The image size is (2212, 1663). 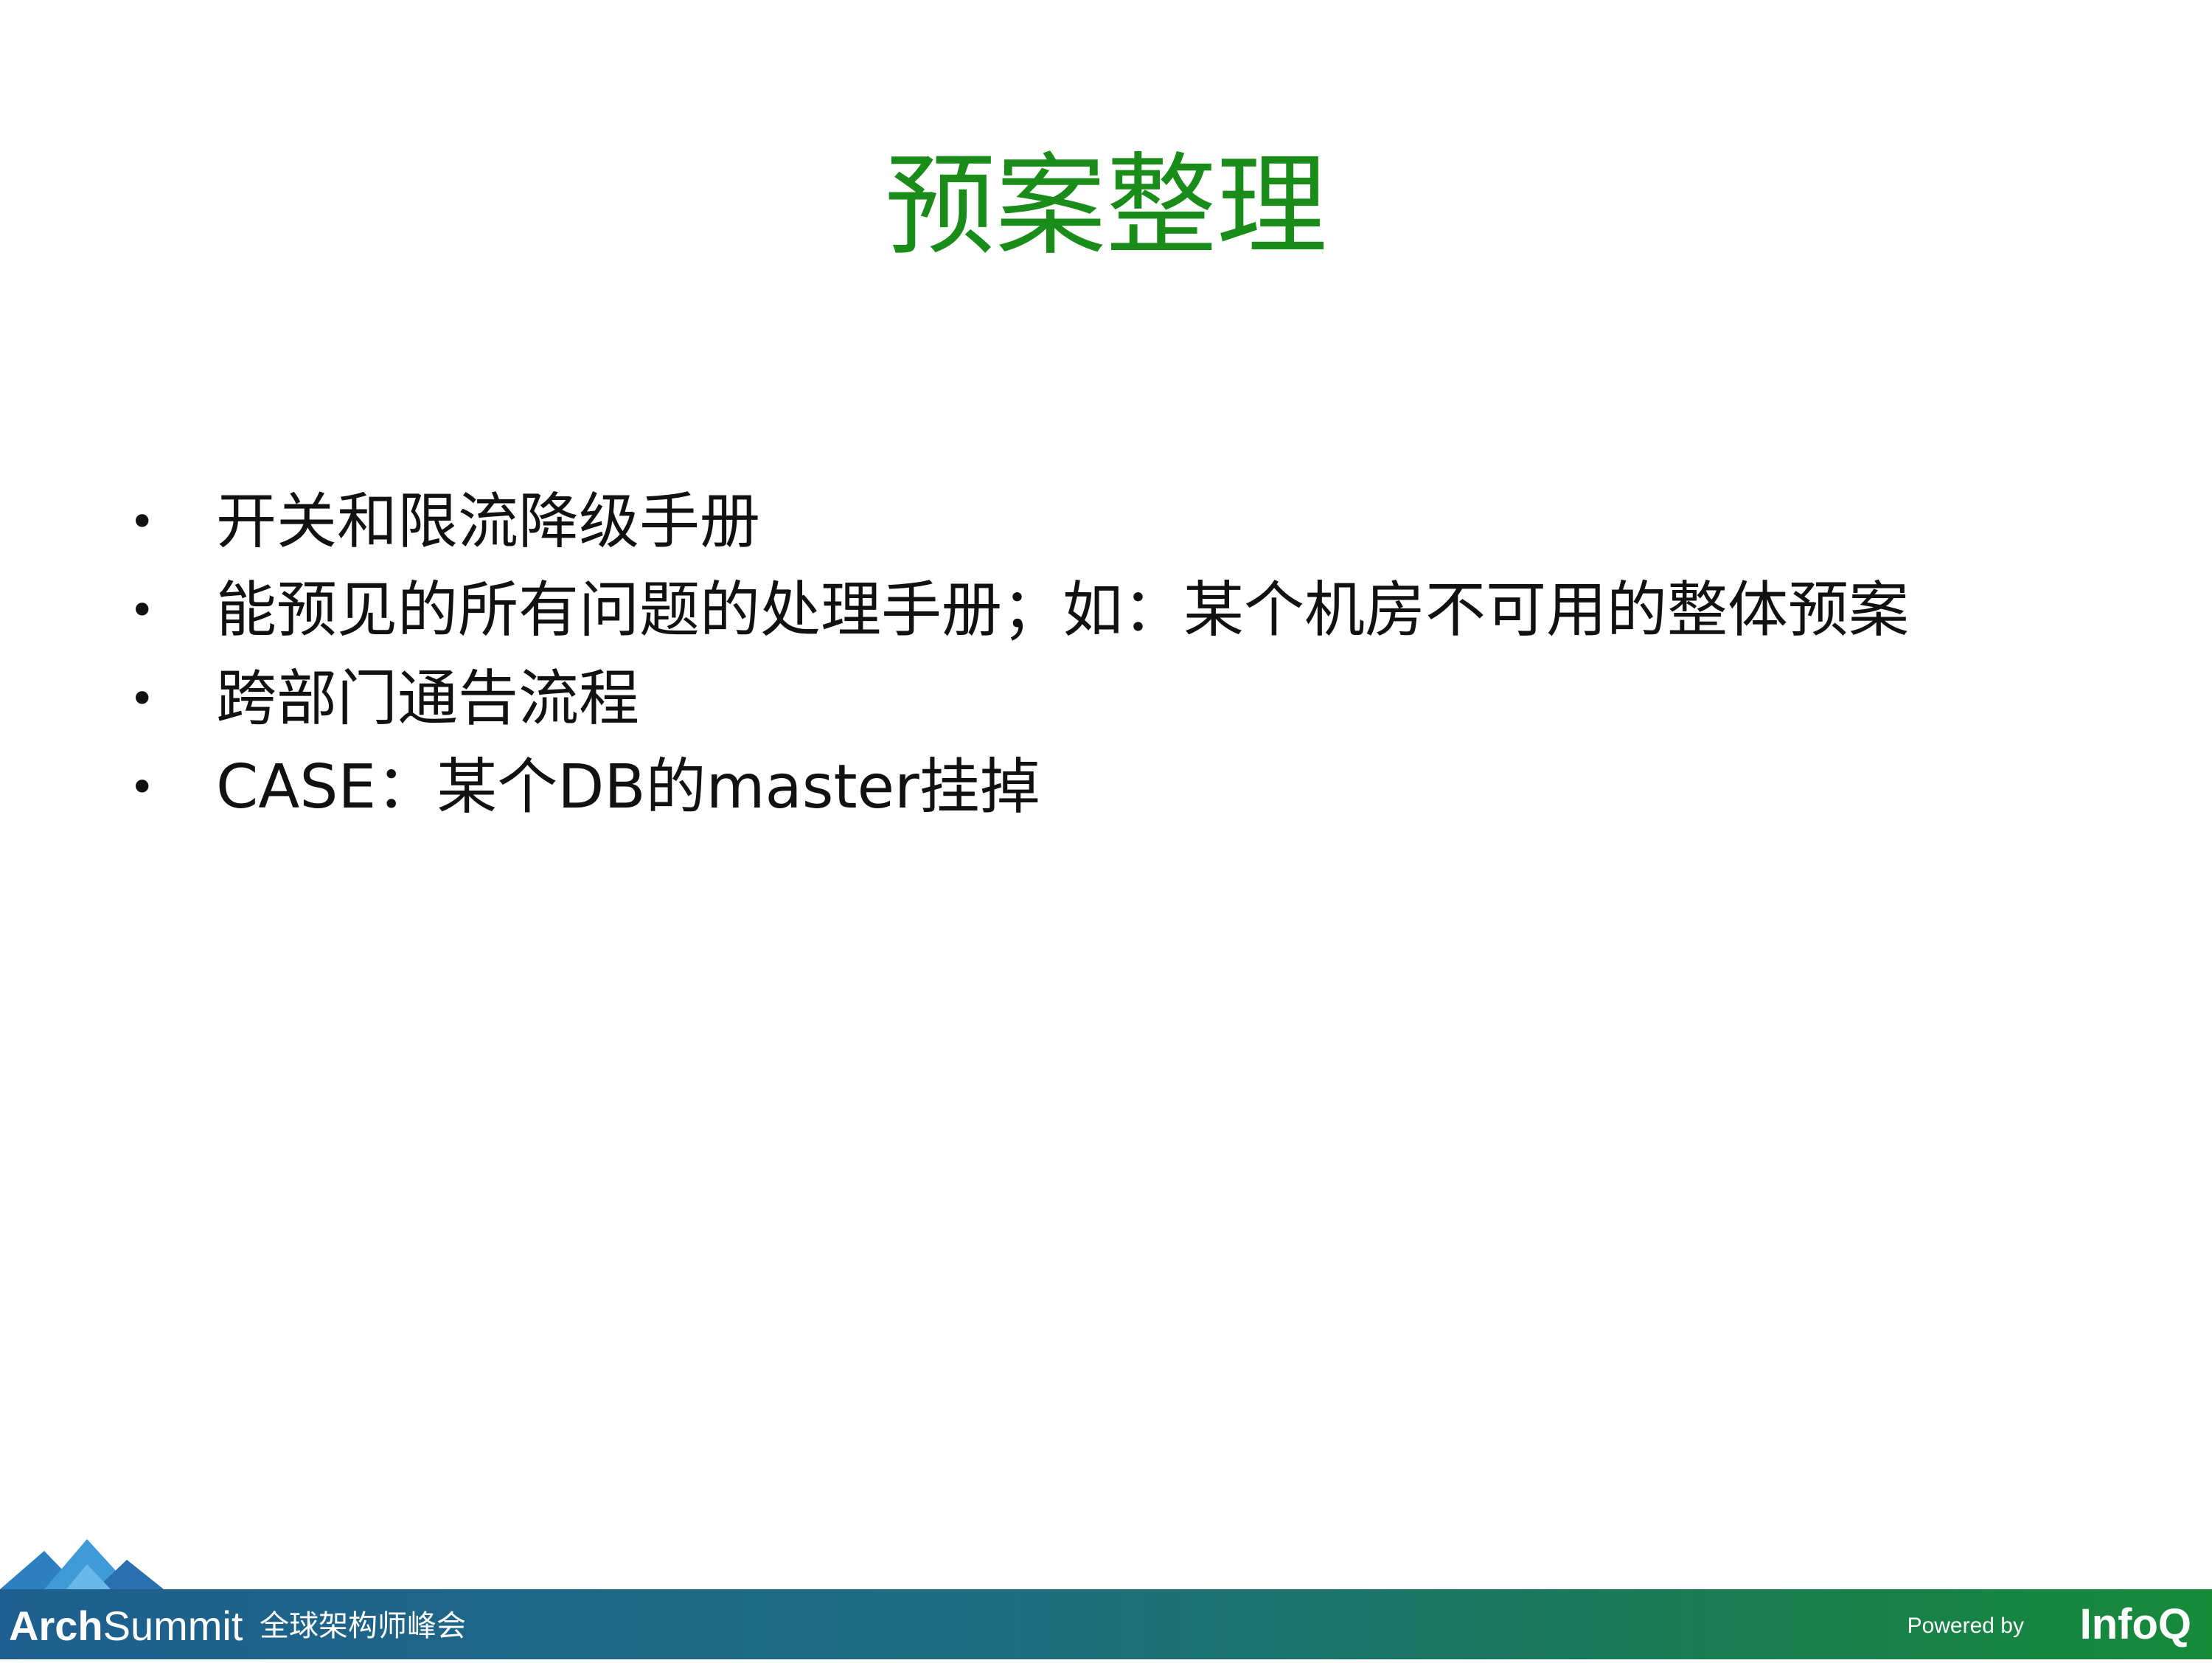 I want to click on footer-bar: ArchSummit 全球架构师峰会 Powered by InfoQ, so click(x=1106, y=1624).